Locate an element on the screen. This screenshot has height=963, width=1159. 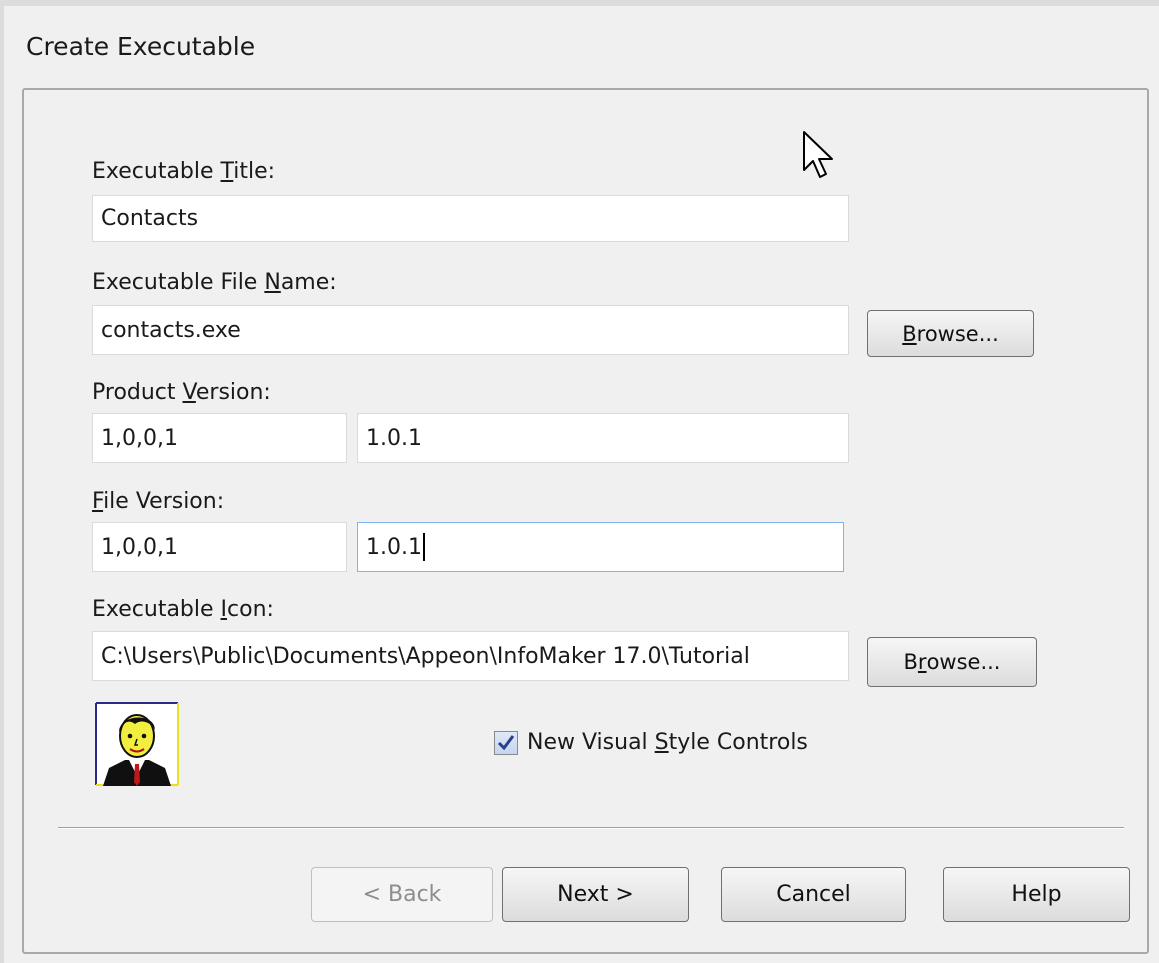
file-version-string-input: 1.0.1 is located at coordinates (600, 547).